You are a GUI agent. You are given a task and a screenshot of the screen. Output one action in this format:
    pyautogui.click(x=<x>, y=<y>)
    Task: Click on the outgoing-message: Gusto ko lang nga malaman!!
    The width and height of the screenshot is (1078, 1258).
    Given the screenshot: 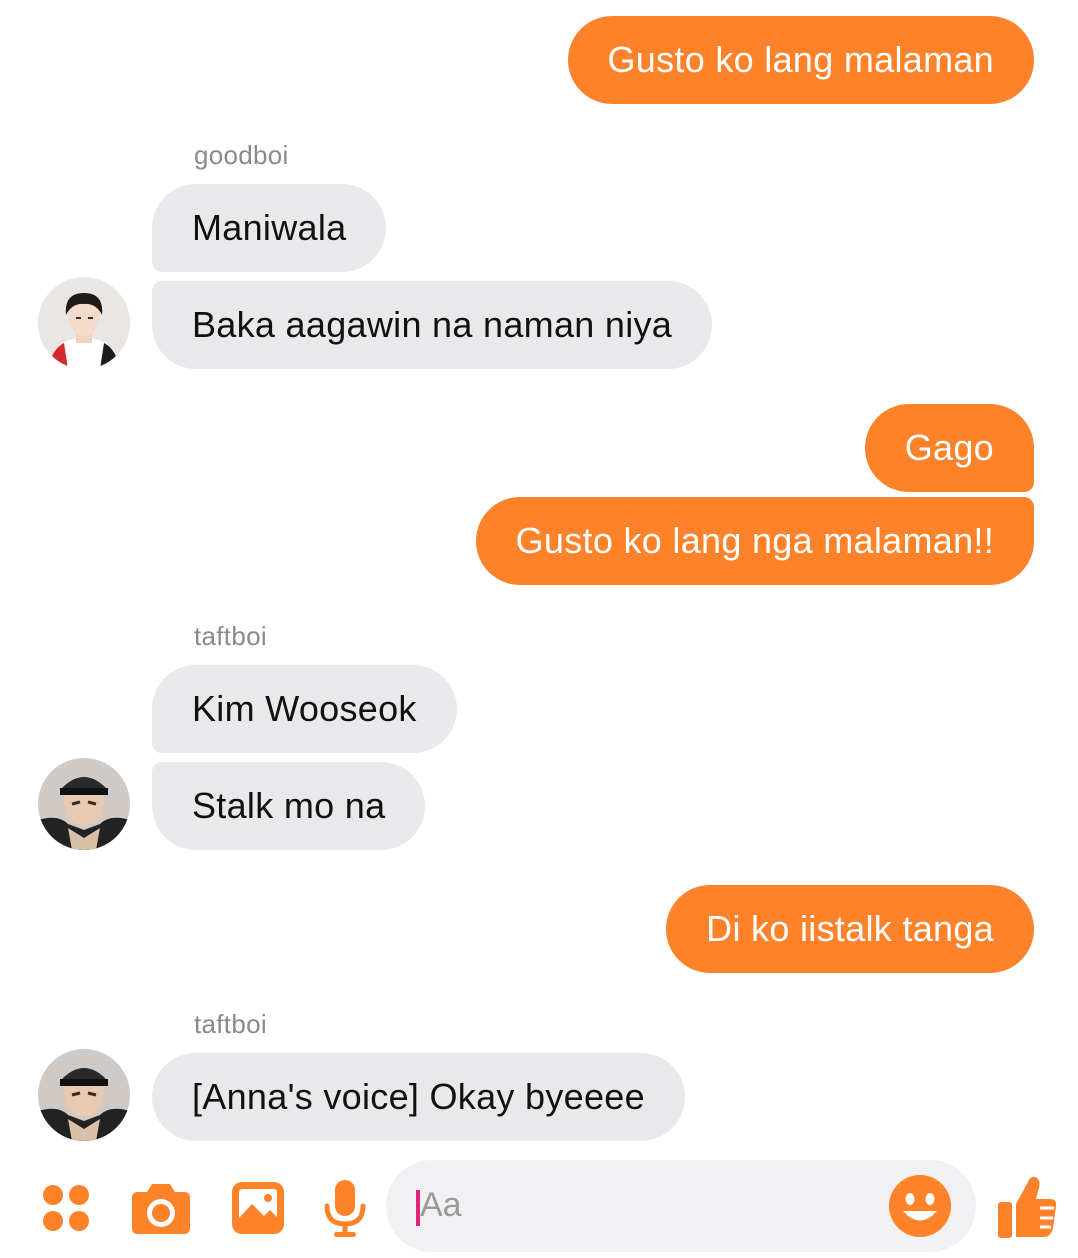 What is the action you would take?
    pyautogui.click(x=754, y=541)
    